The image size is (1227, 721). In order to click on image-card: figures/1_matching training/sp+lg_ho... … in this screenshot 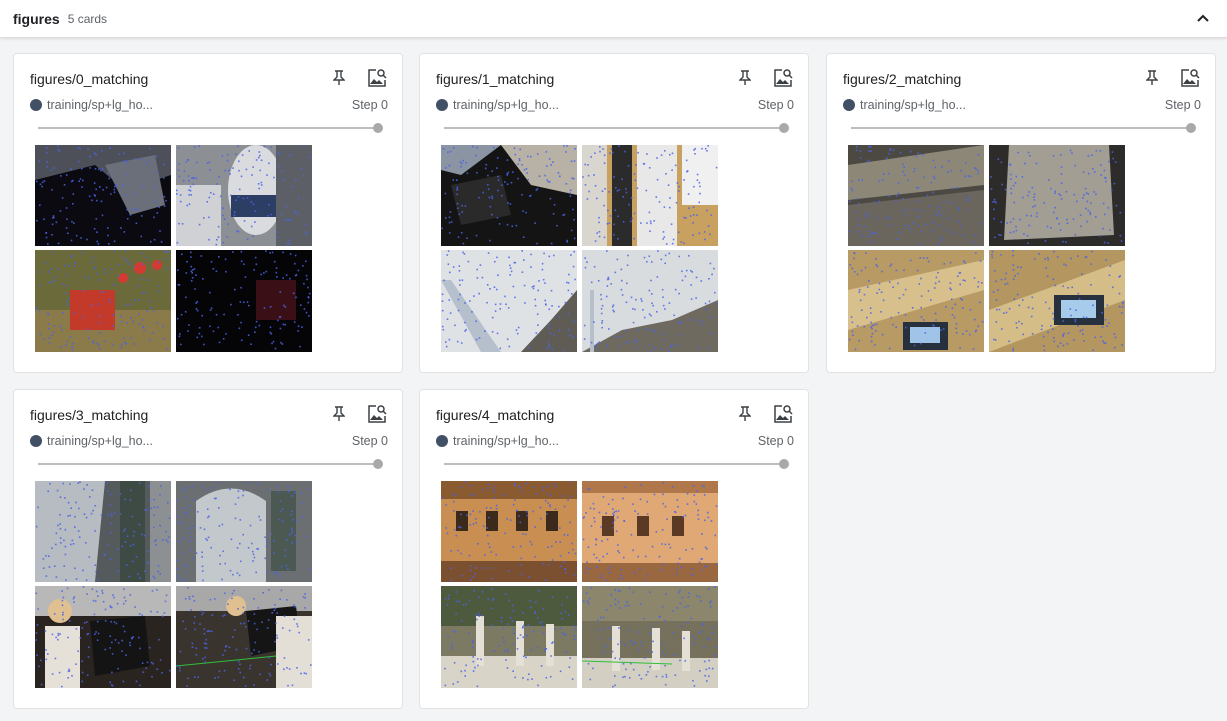, I will do `click(614, 213)`.